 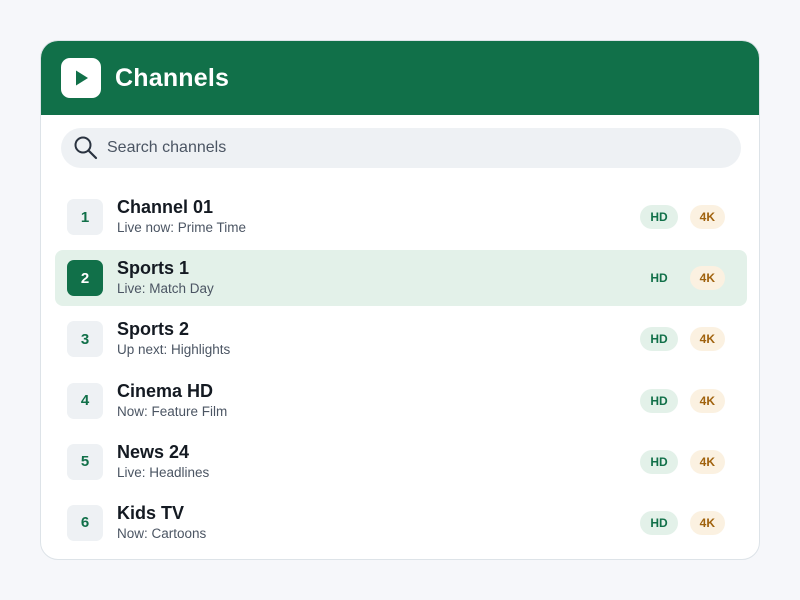 What do you see at coordinates (81, 78) in the screenshot?
I see `play-icon` at bounding box center [81, 78].